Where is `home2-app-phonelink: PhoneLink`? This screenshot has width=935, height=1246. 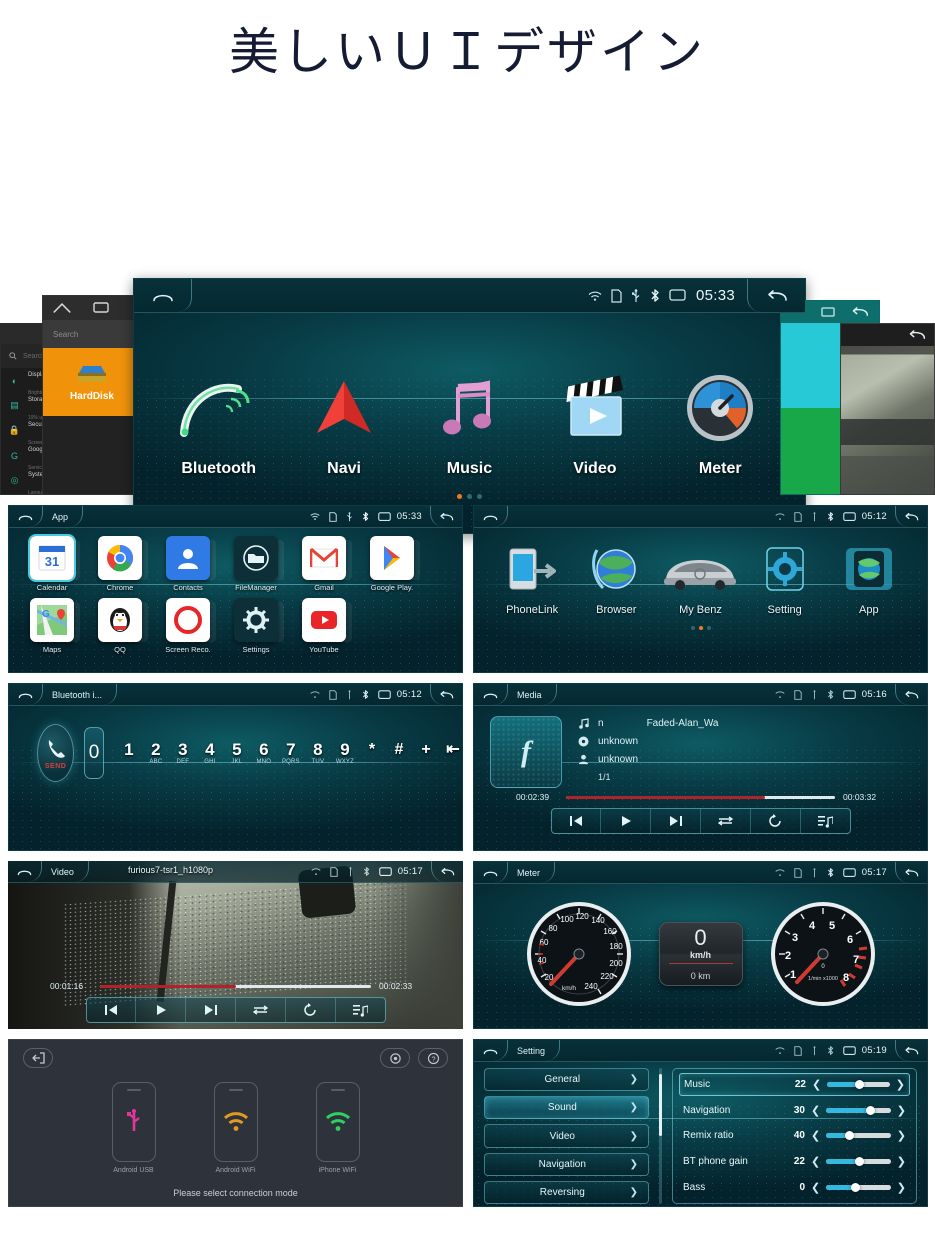 home2-app-phonelink: PhoneLink is located at coordinates (532, 577).